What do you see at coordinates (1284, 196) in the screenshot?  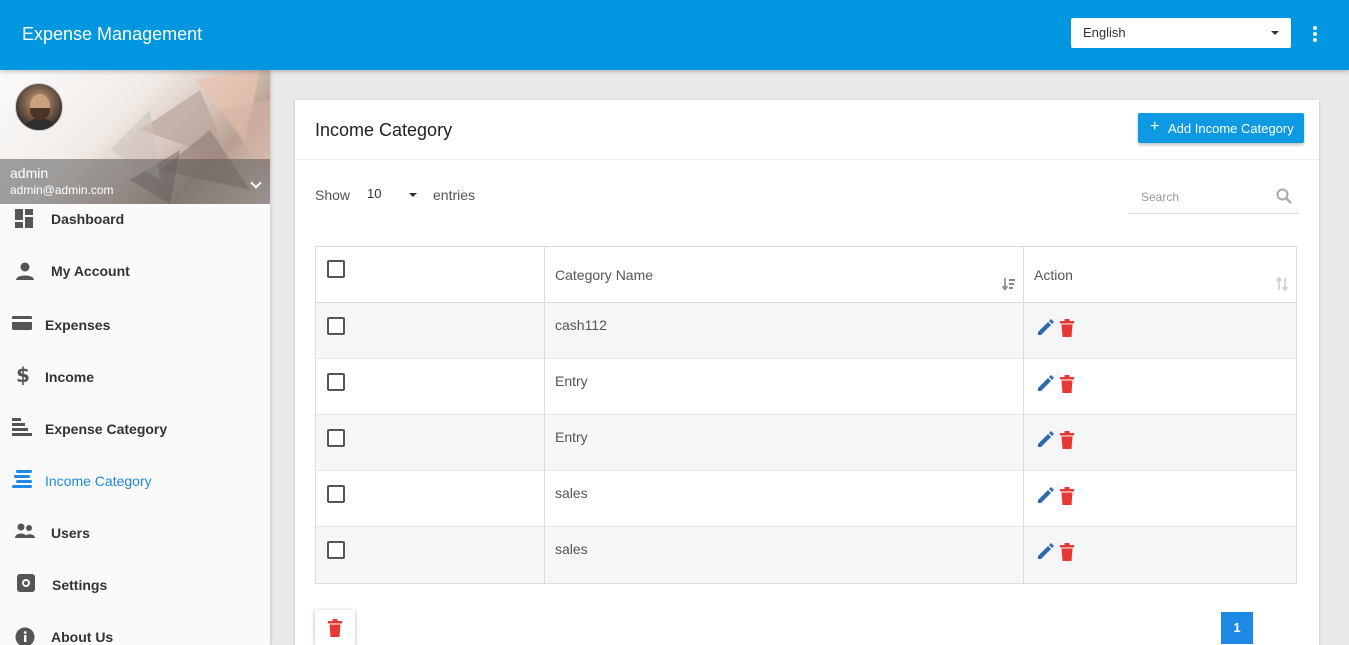 I see `search-icon` at bounding box center [1284, 196].